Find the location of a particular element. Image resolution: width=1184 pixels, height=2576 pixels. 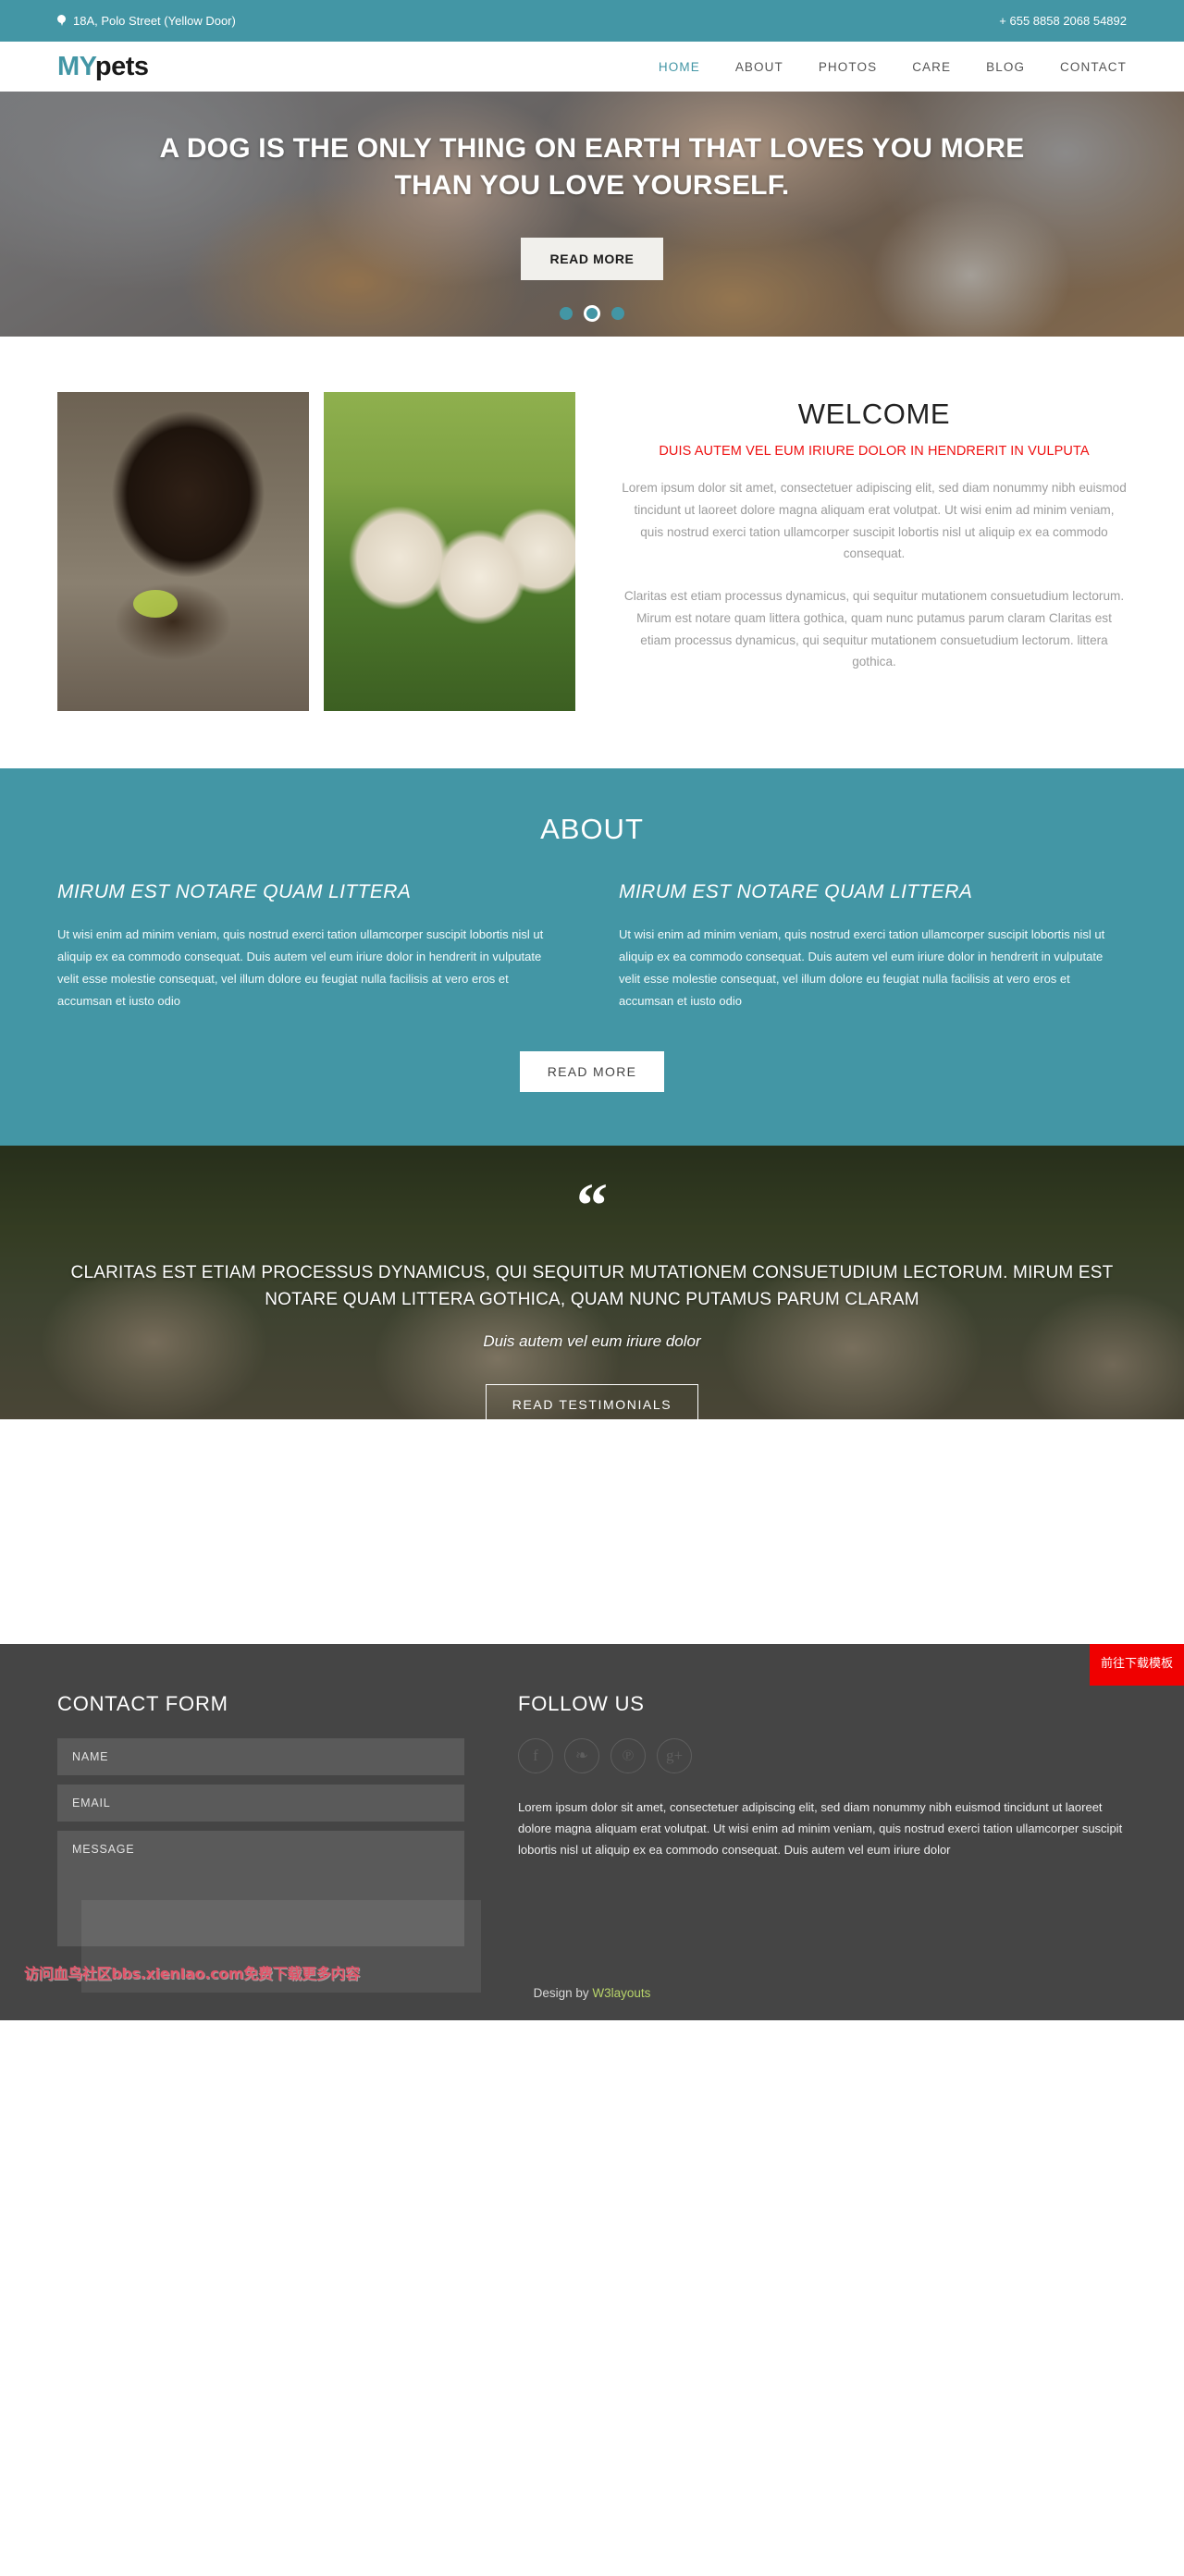

hero-read-more-button: READ MORE is located at coordinates (592, 258).